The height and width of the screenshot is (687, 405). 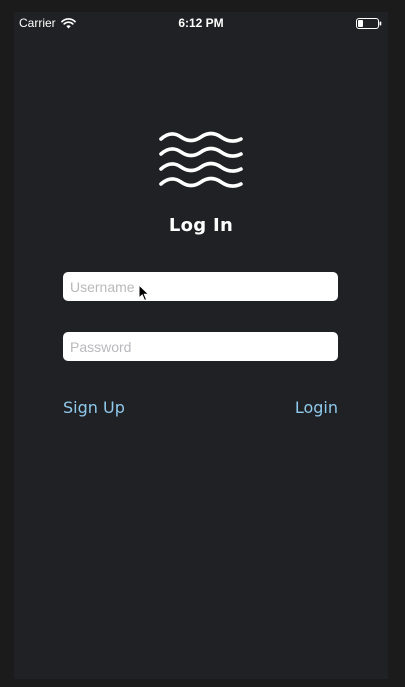 What do you see at coordinates (369, 23) in the screenshot?
I see `battery-icon` at bounding box center [369, 23].